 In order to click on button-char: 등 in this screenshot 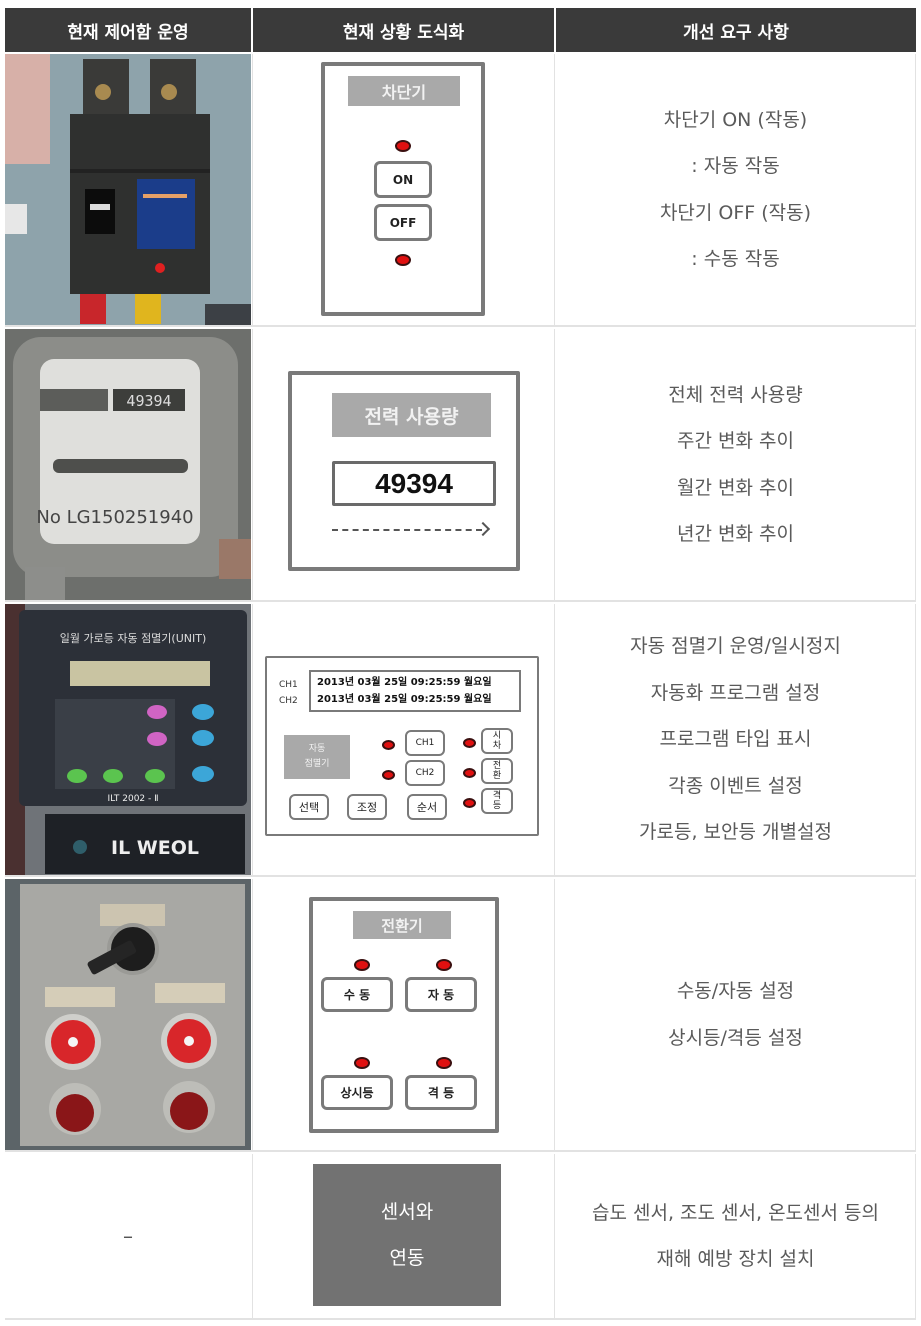, I will do `click(497, 806)`.